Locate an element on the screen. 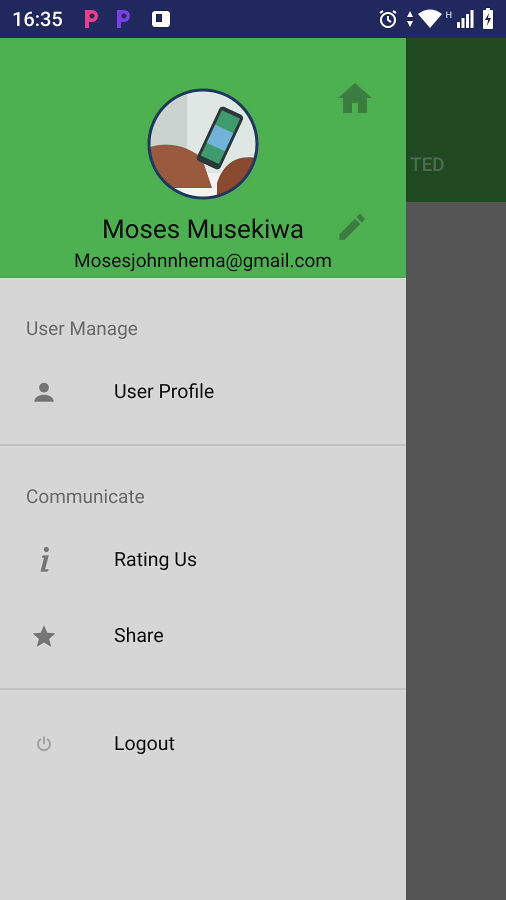  battery-icon is located at coordinates (488, 19).